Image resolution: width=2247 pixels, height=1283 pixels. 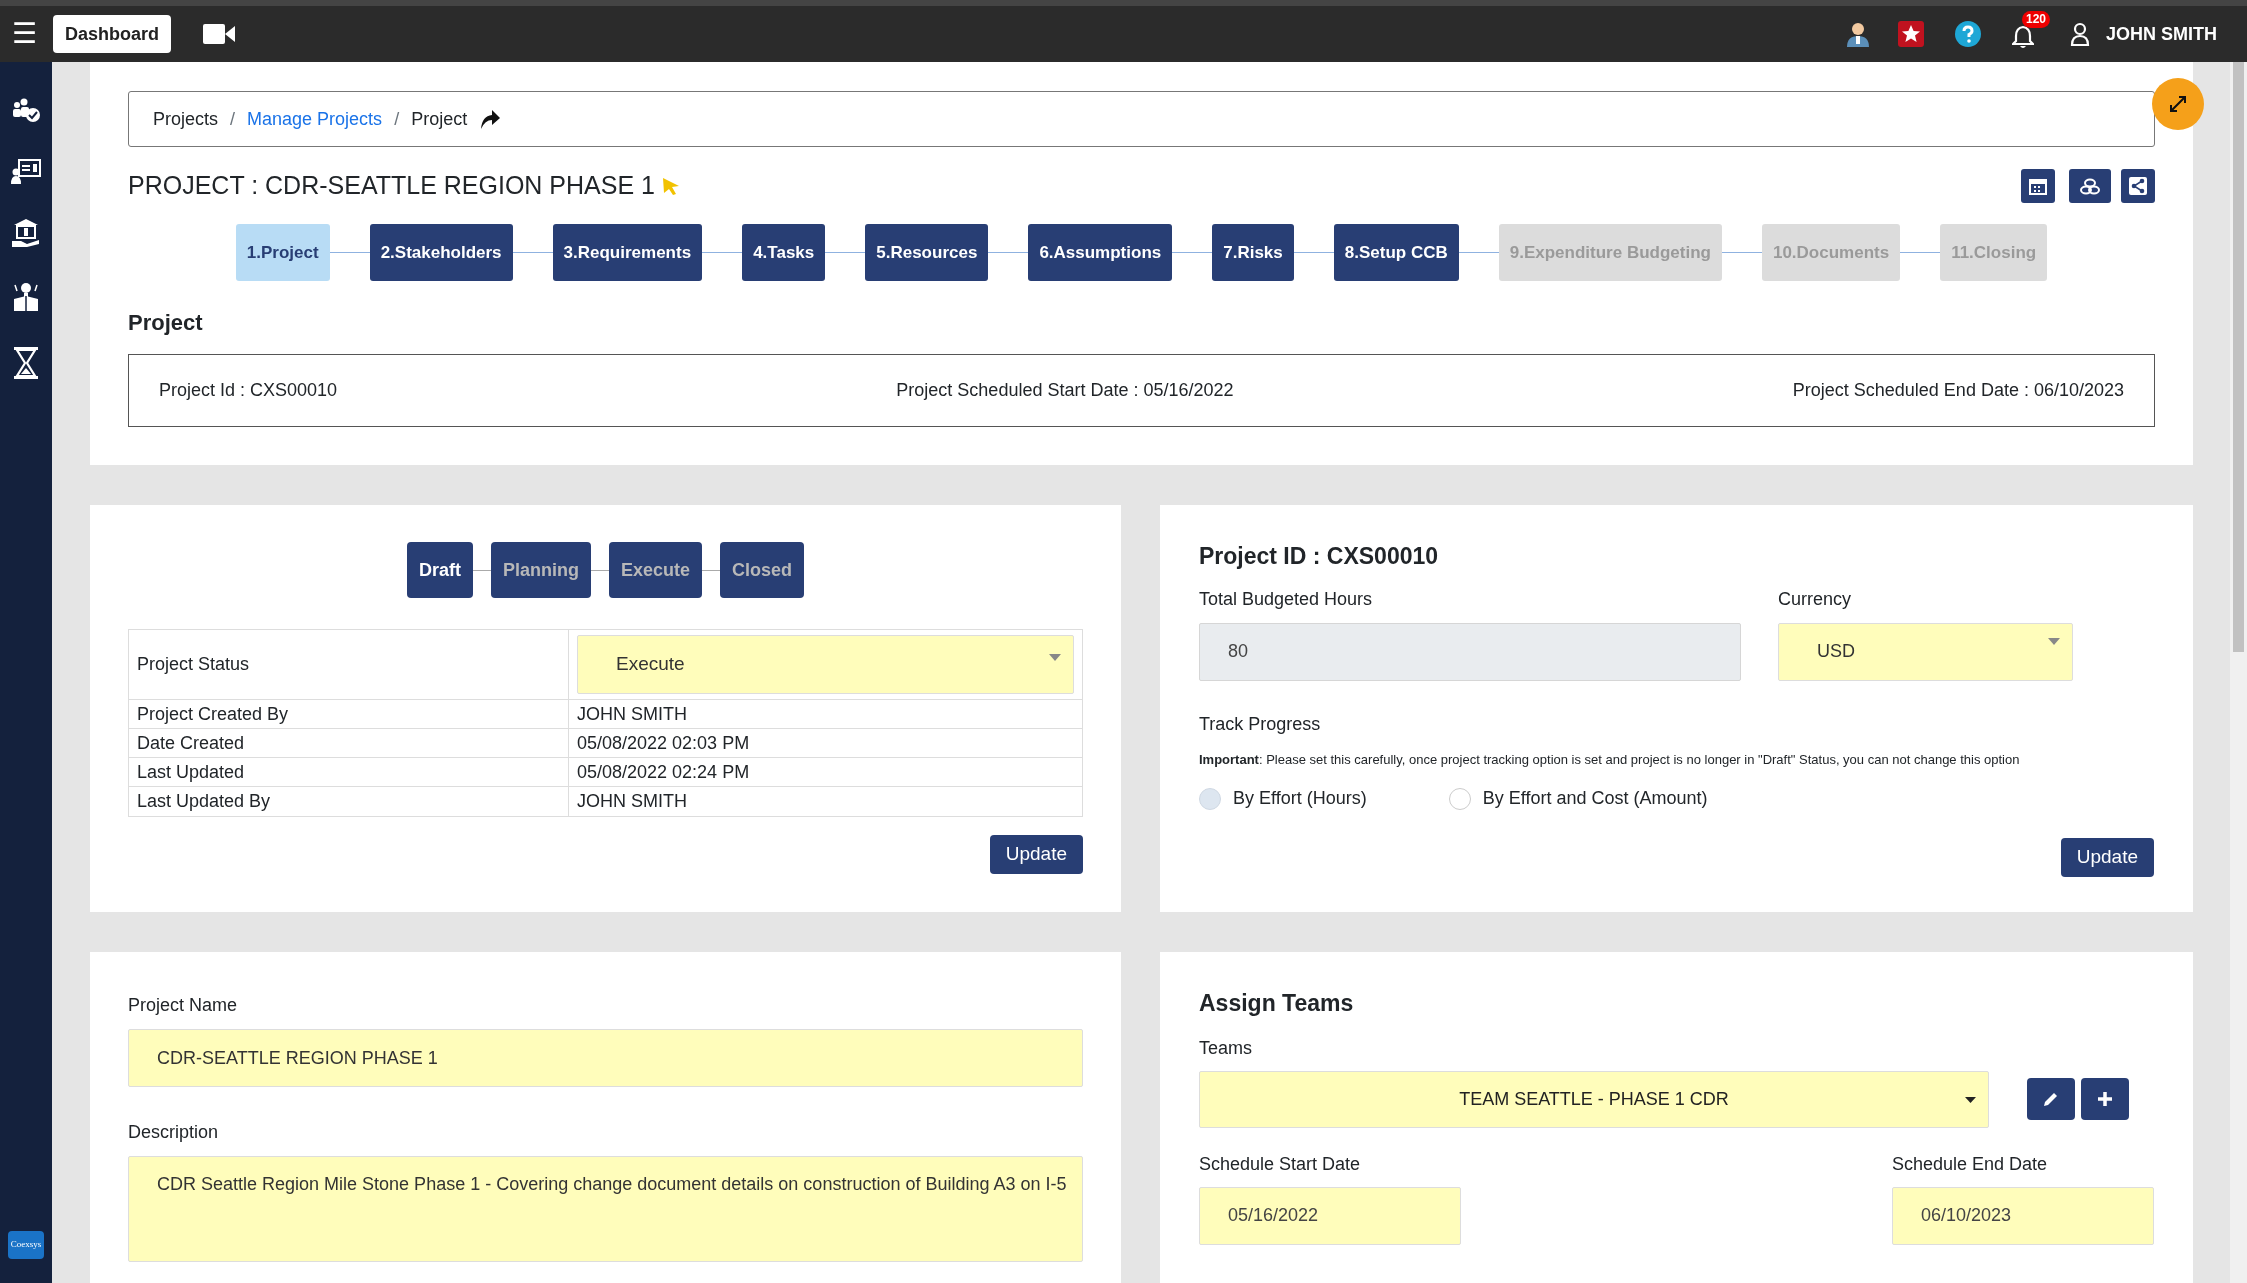 I want to click on user-icon, so click(x=2080, y=34).